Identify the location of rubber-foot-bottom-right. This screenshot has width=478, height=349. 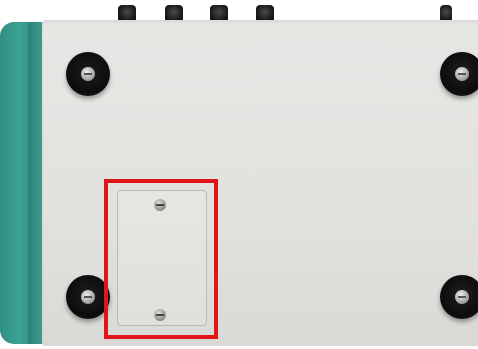
(459, 297).